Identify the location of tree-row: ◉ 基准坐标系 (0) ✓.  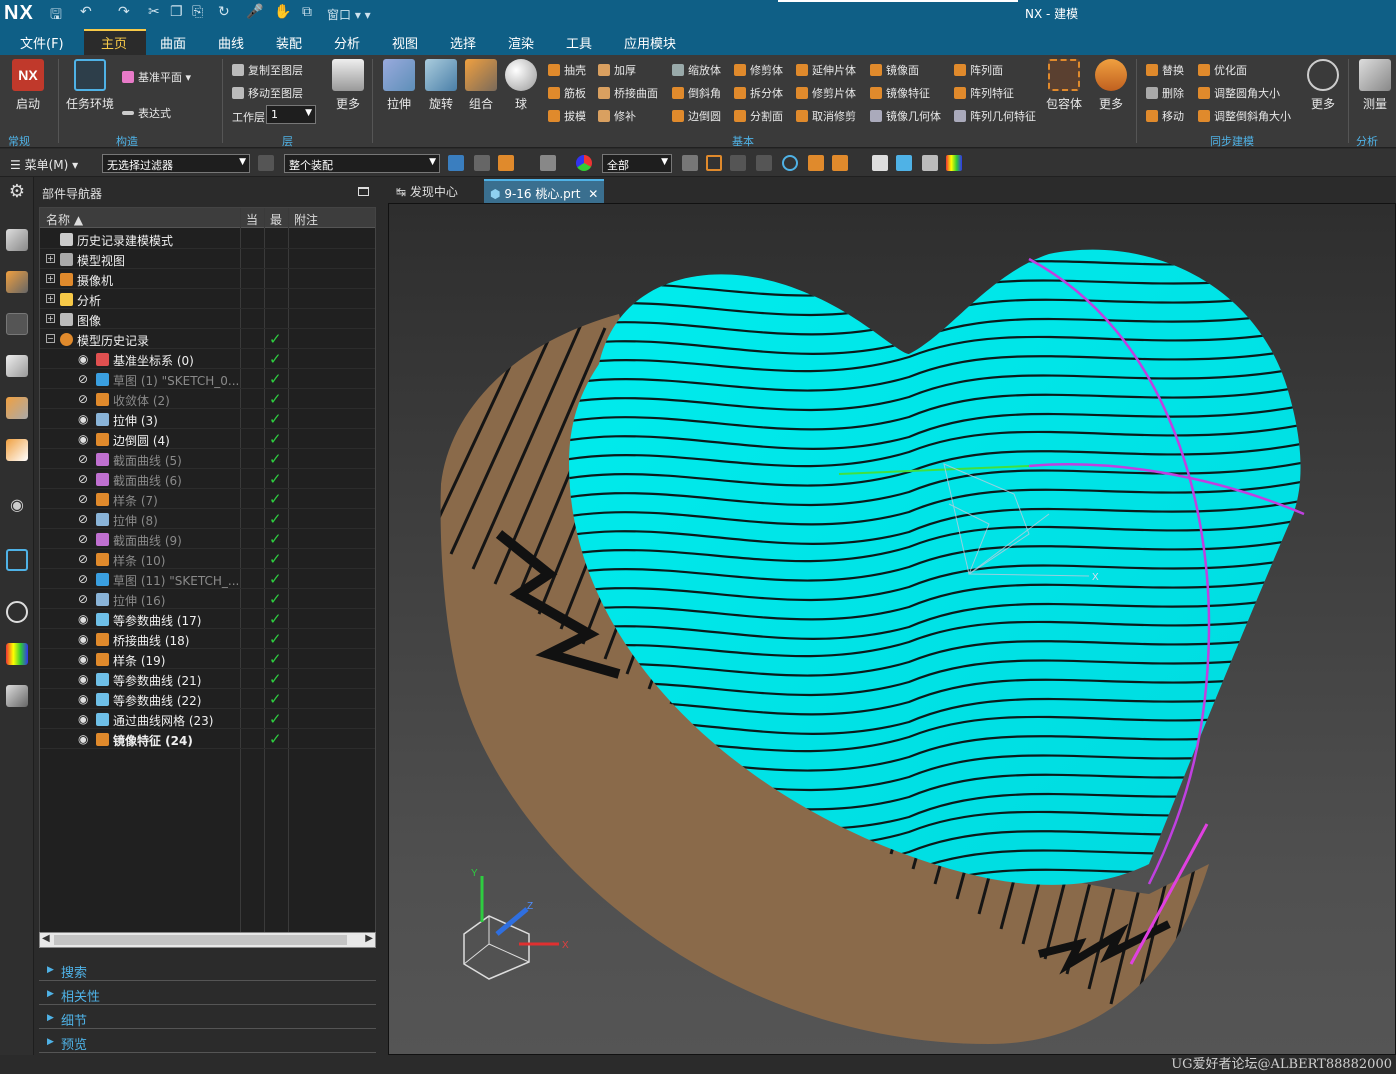
(207, 359).